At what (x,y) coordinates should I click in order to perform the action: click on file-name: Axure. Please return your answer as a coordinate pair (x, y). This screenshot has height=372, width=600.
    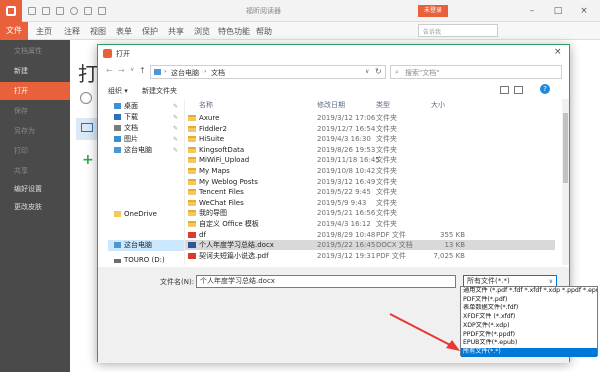
    Looking at the image, I should click on (209, 118).